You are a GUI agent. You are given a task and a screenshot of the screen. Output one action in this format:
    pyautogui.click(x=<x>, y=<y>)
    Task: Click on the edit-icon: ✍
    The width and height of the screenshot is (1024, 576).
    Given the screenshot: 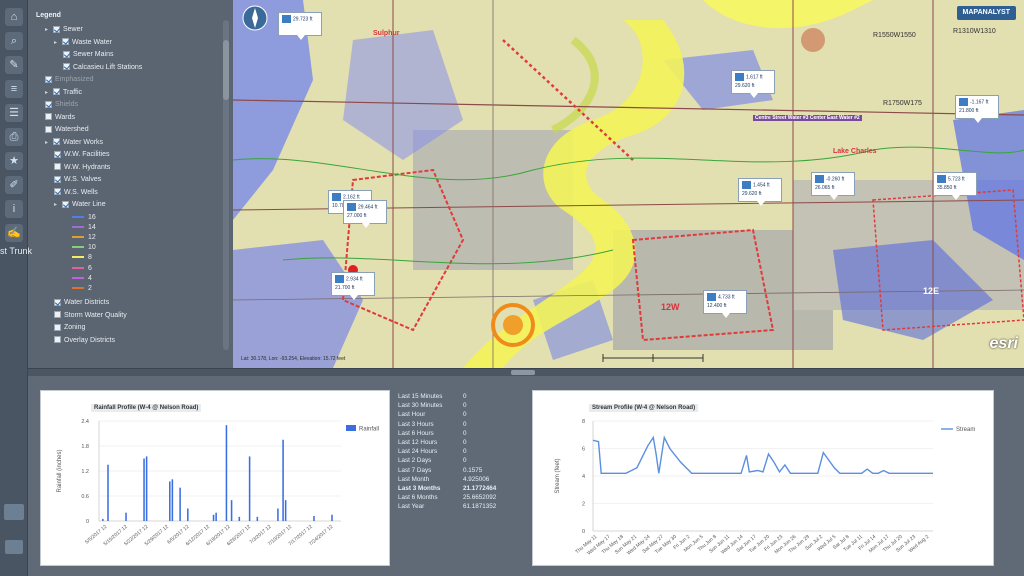 What is the action you would take?
    pyautogui.click(x=14, y=233)
    